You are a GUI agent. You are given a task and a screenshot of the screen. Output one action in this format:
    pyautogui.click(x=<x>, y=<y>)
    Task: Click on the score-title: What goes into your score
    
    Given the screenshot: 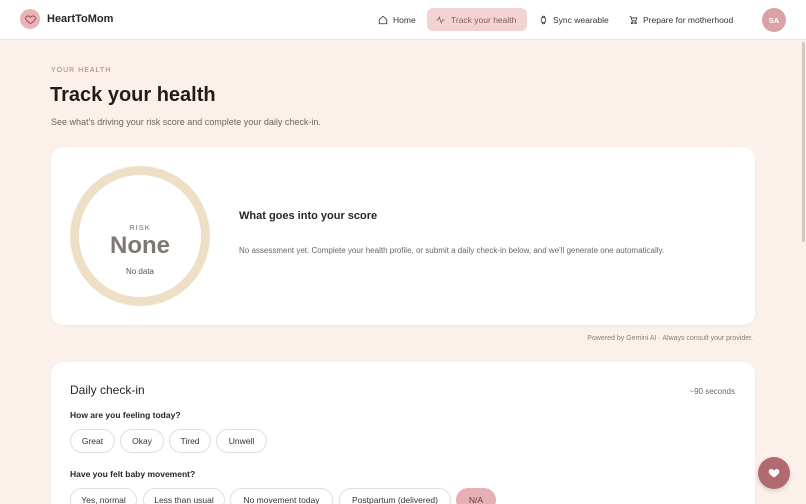 What is the action you would take?
    pyautogui.click(x=308, y=216)
    